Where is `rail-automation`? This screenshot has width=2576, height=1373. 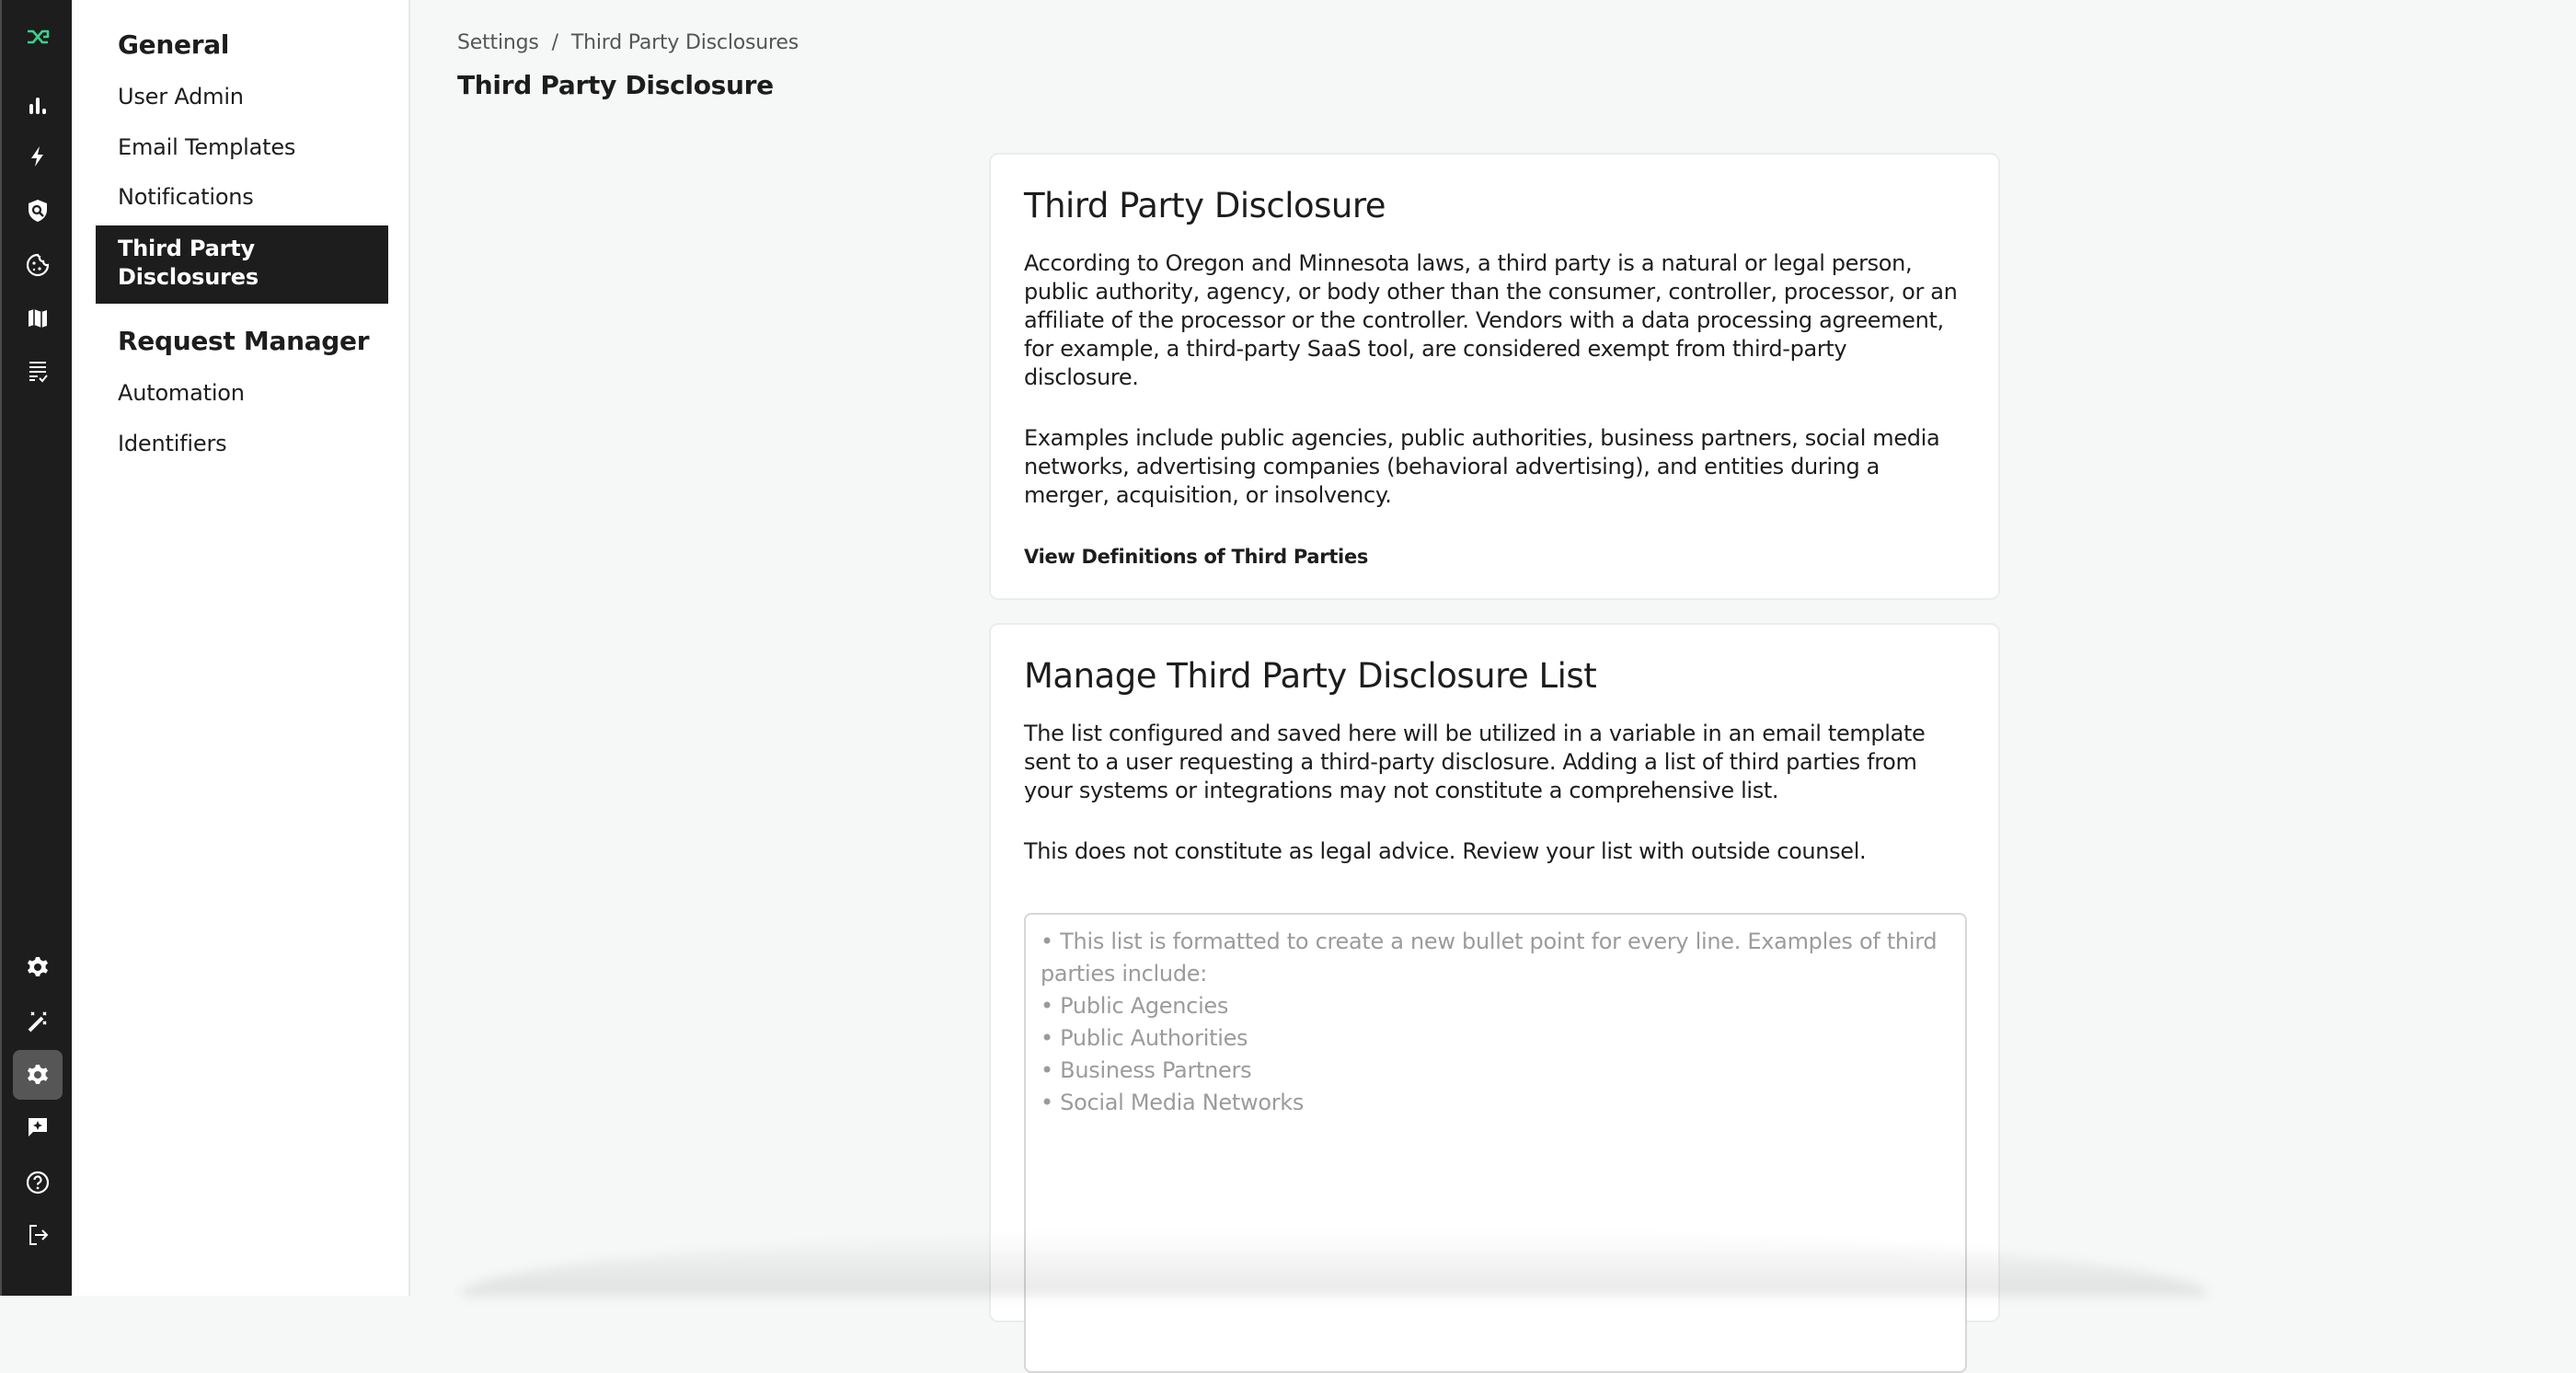 rail-automation is located at coordinates (38, 156).